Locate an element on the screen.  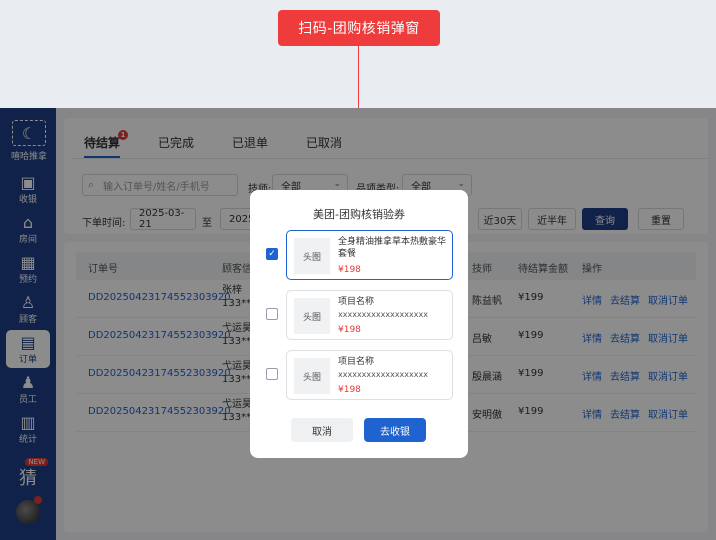
voucher-card: 头图 全身精油推拿草本热敷豪华套餐 ¥198 is located at coordinates (369, 255).